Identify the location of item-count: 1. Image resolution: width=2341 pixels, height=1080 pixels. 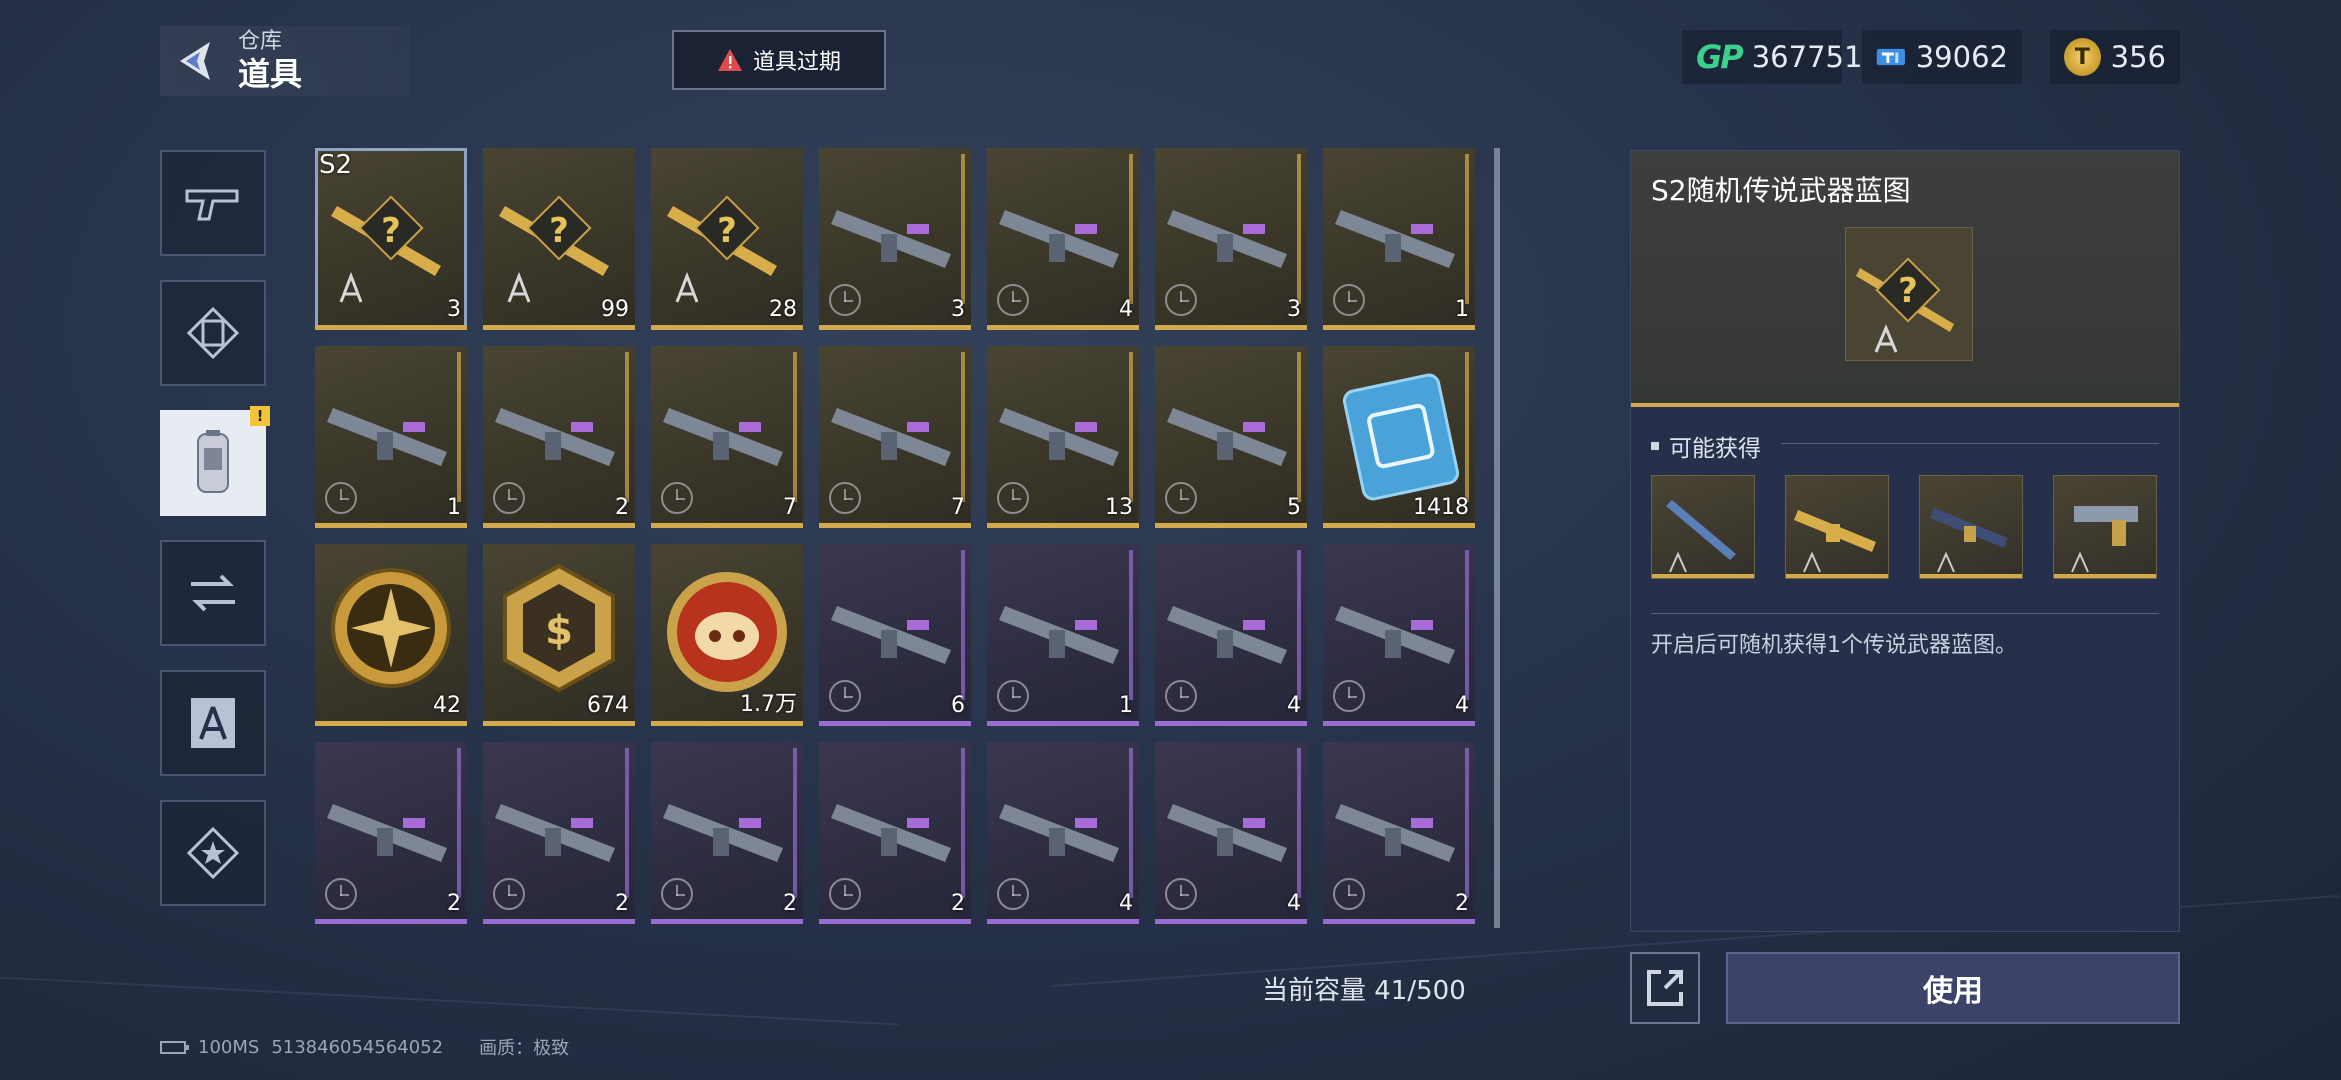
(454, 507).